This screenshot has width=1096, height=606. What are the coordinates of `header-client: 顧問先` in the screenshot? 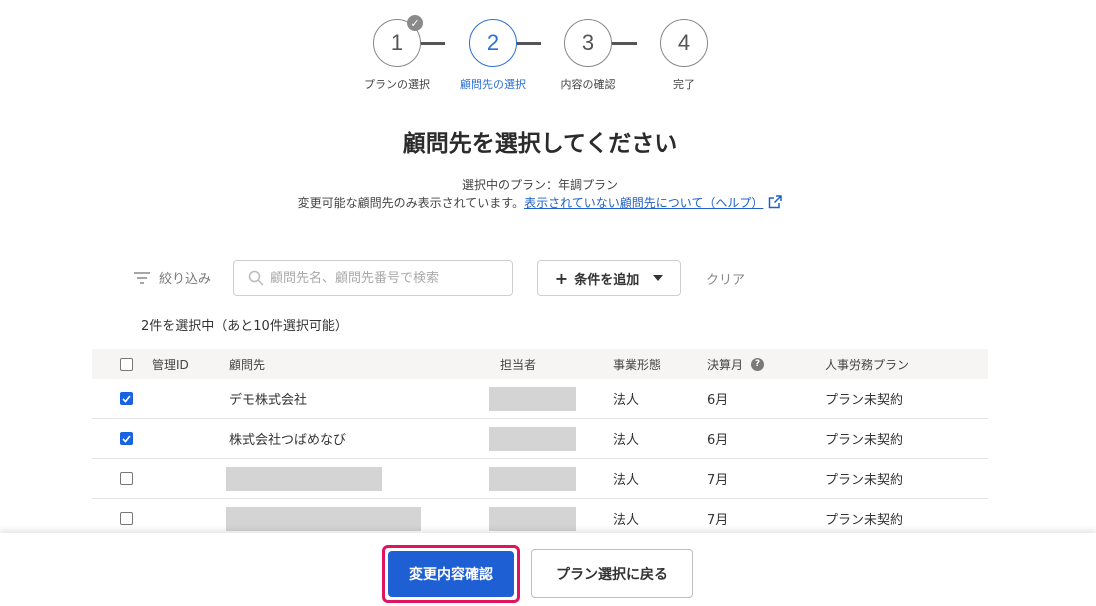 It's located at (247, 364).